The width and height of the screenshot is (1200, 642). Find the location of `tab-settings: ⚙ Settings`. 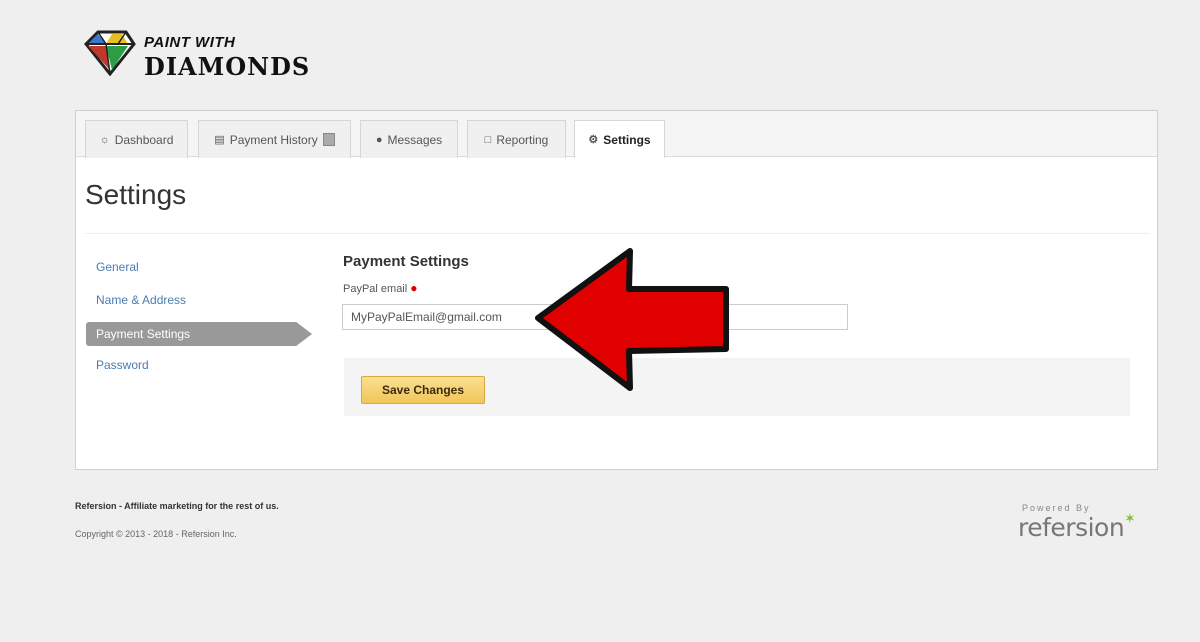

tab-settings: ⚙ Settings is located at coordinates (619, 139).